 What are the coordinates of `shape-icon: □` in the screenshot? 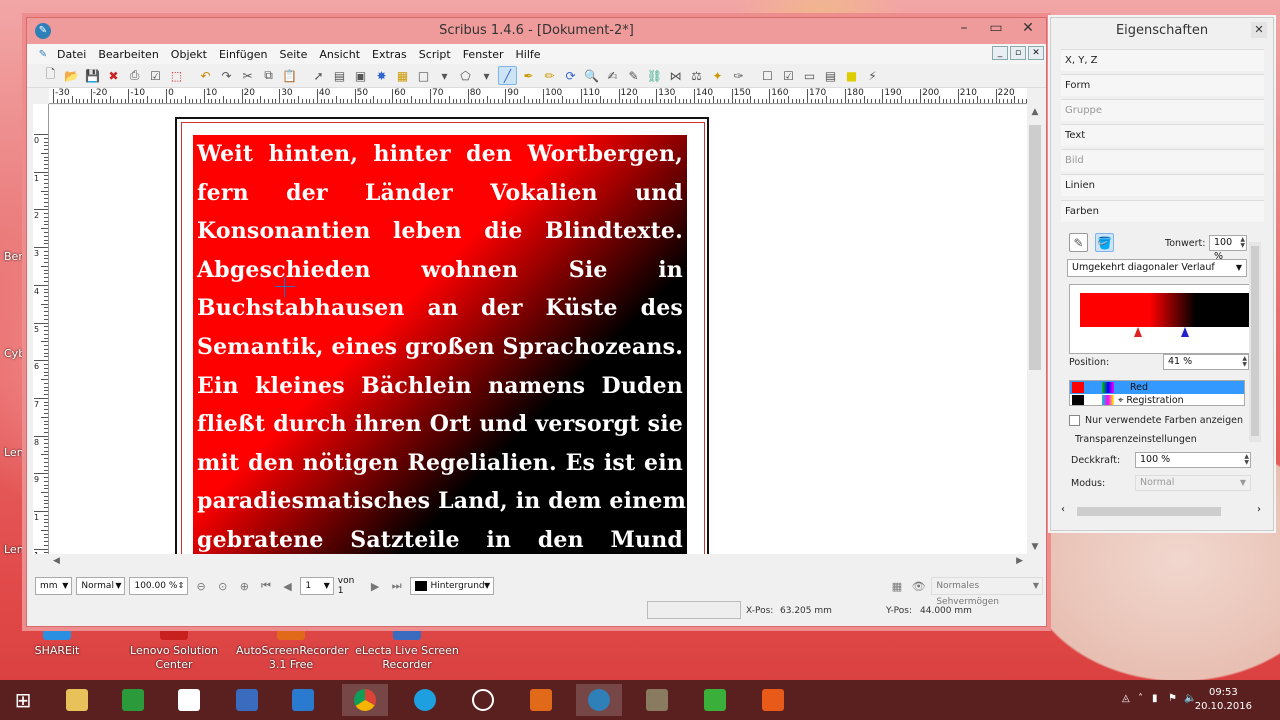 It's located at (423, 75).